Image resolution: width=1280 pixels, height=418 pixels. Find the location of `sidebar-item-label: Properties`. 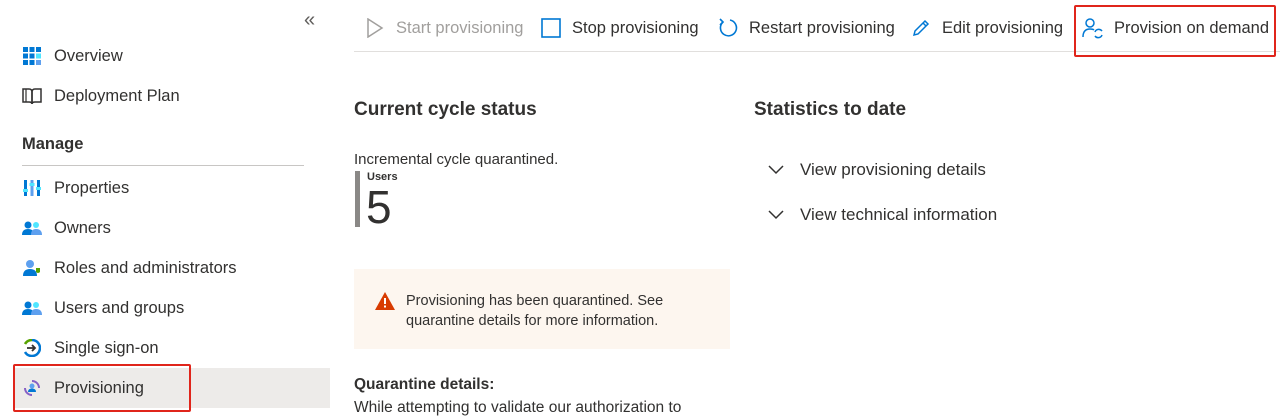

sidebar-item-label: Properties is located at coordinates (92, 187).